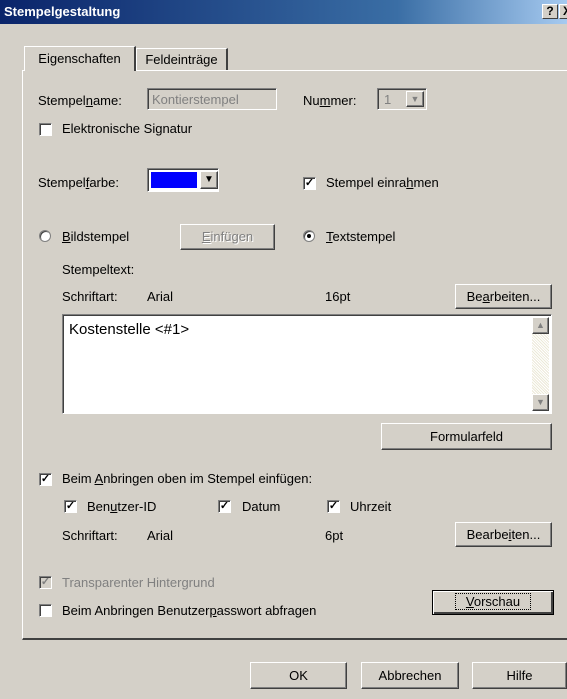 This screenshot has height=699, width=567. I want to click on preview-button: Vorschau, so click(493, 602).